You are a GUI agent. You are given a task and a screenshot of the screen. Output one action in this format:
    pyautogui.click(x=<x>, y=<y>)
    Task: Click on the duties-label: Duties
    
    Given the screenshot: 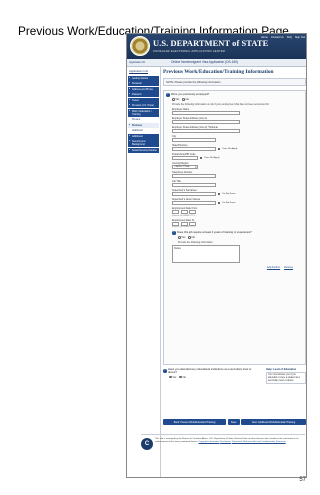 What is the action you would take?
    pyautogui.click(x=177, y=248)
    